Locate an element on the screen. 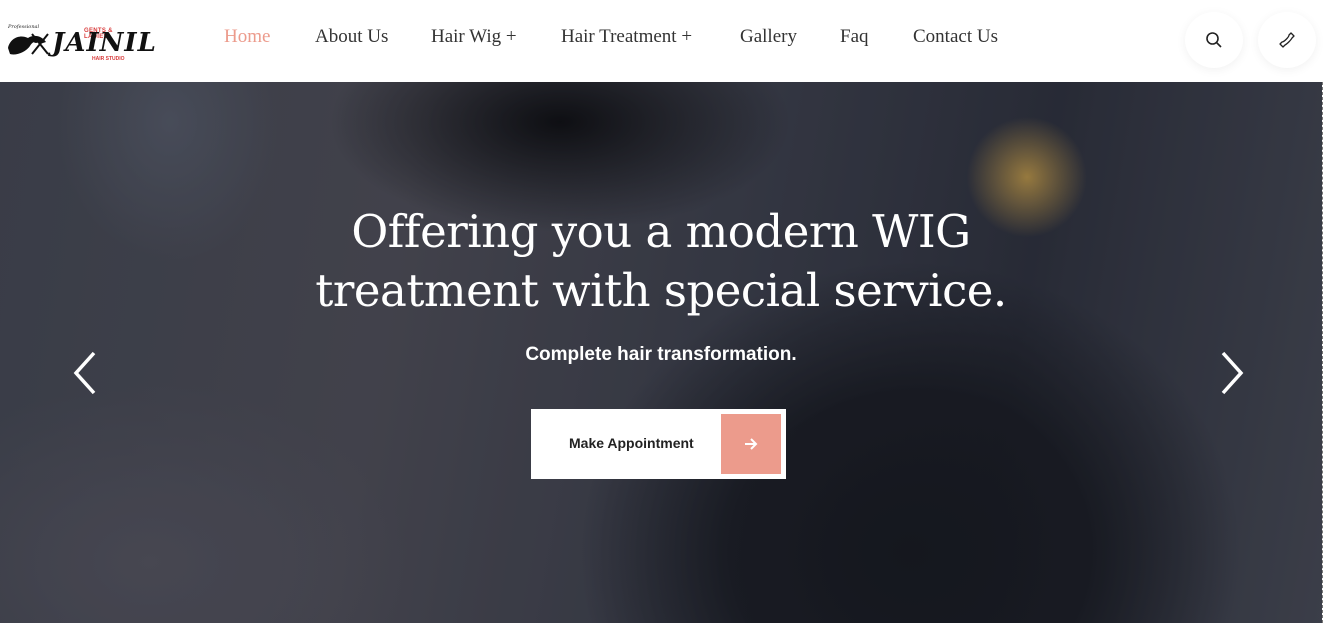  chevron-left-icon is located at coordinates (84, 373).